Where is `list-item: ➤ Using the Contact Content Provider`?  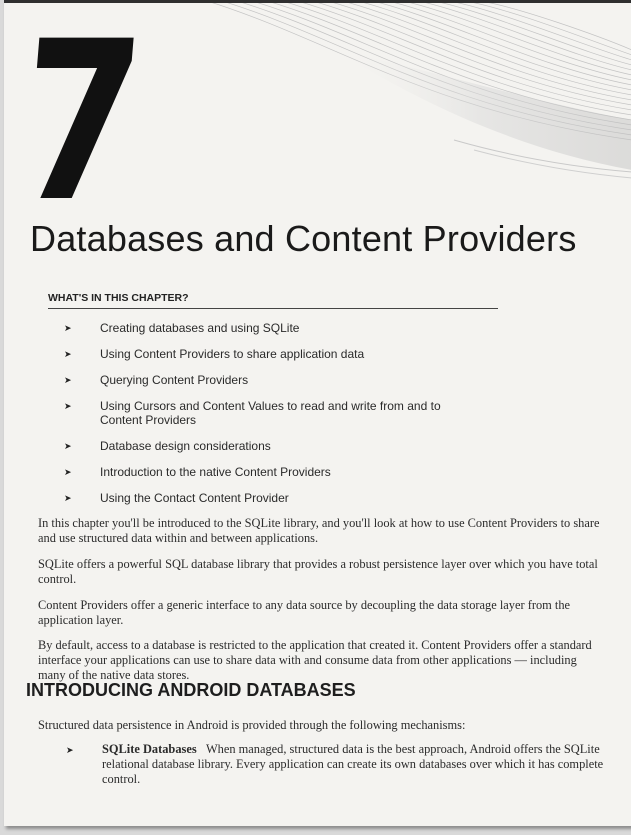
list-item: ➤ Using the Contact Content Provider is located at coordinates (176, 498).